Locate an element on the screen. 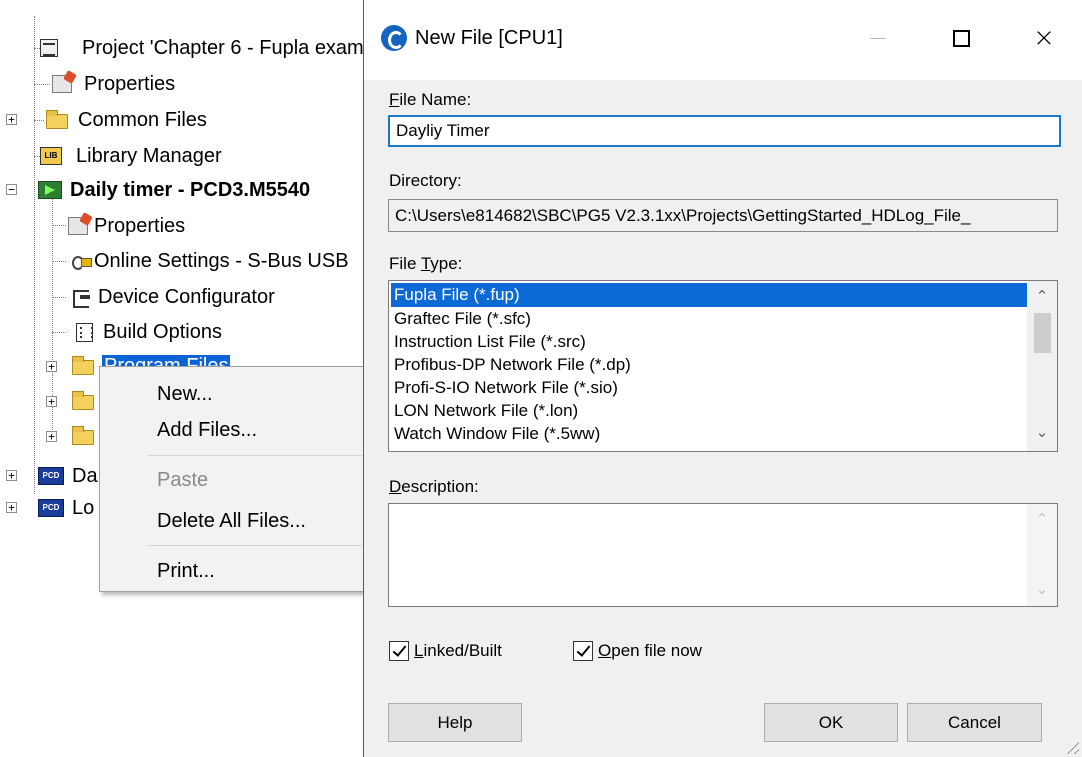 The image size is (1082, 757). description-textarea: ⌃ ⌄ is located at coordinates (723, 555).